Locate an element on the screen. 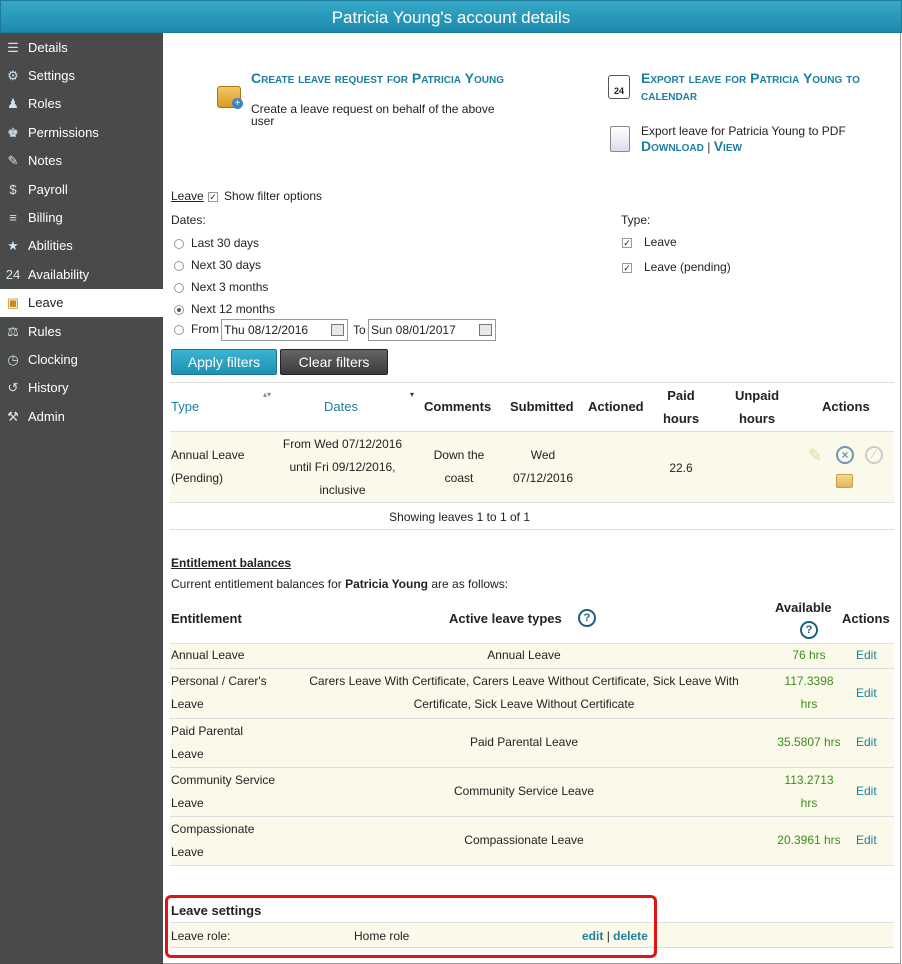 This screenshot has height=964, width=902. sidebar-item-details: ☰ Details is located at coordinates (81, 47).